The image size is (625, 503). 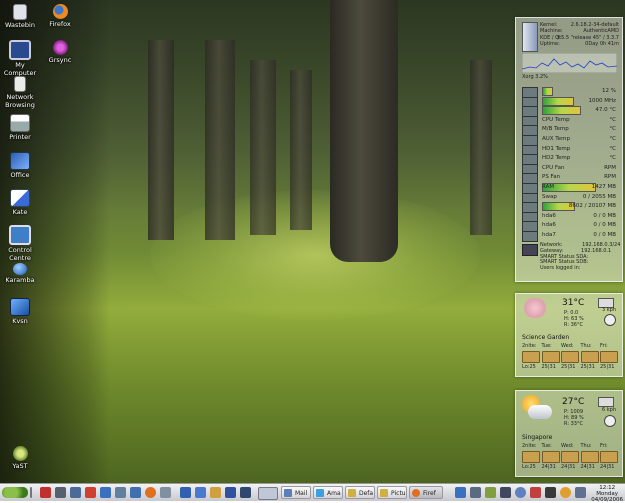 What do you see at coordinates (570, 217) in the screenshot?
I see `sysmon-row: hda6 0 / 0 MB` at bounding box center [570, 217].